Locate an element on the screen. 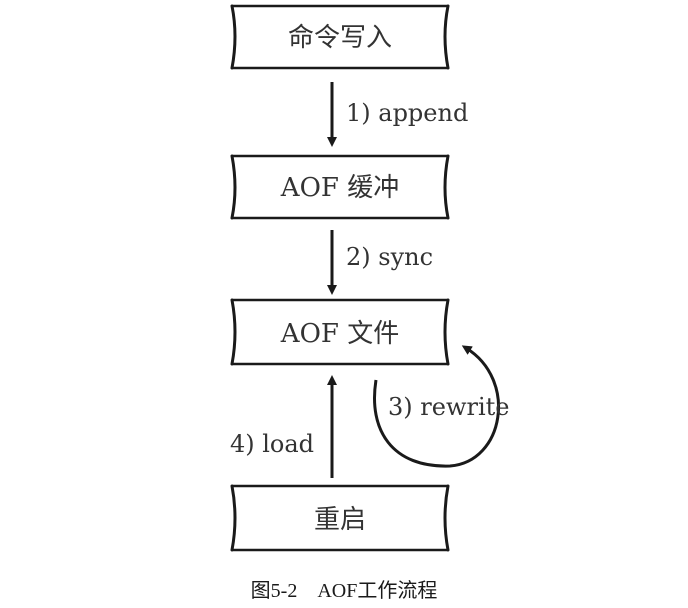  edge-append: 1) append is located at coordinates (397, 114).